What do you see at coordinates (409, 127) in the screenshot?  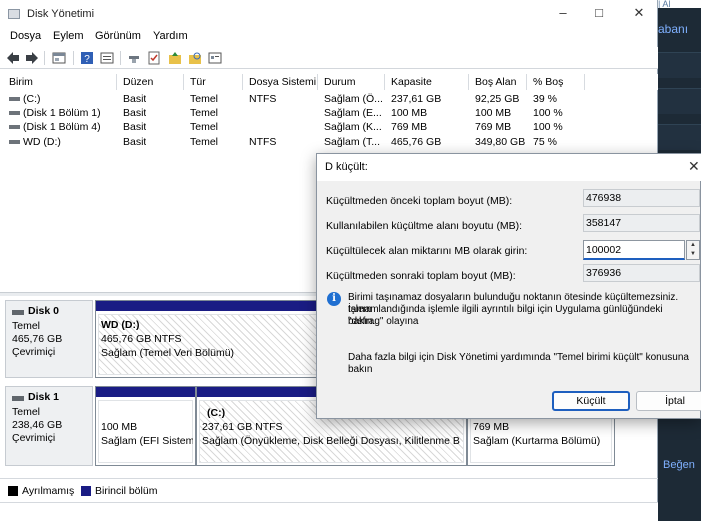 I see `volume-capacity: 769 MB` at bounding box center [409, 127].